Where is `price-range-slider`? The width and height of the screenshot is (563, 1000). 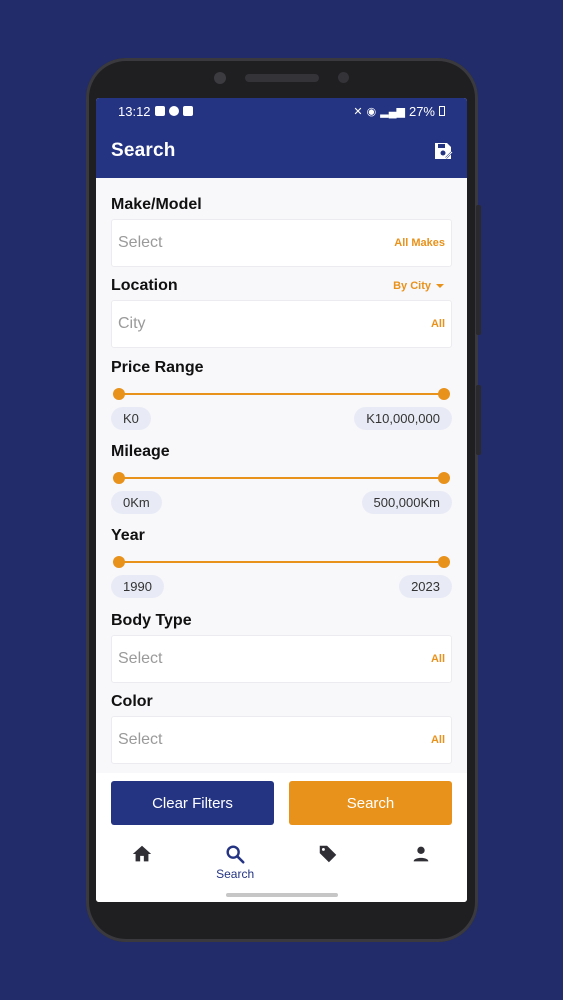 price-range-slider is located at coordinates (281, 394).